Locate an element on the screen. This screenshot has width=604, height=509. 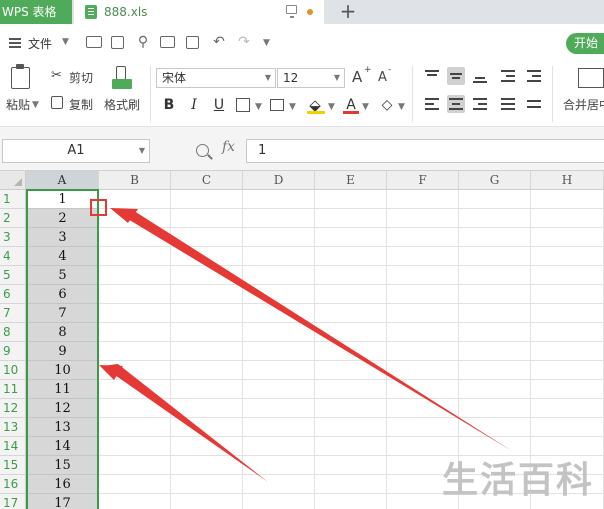
borders-chevron-icon: ▼ is located at coordinates (258, 107).